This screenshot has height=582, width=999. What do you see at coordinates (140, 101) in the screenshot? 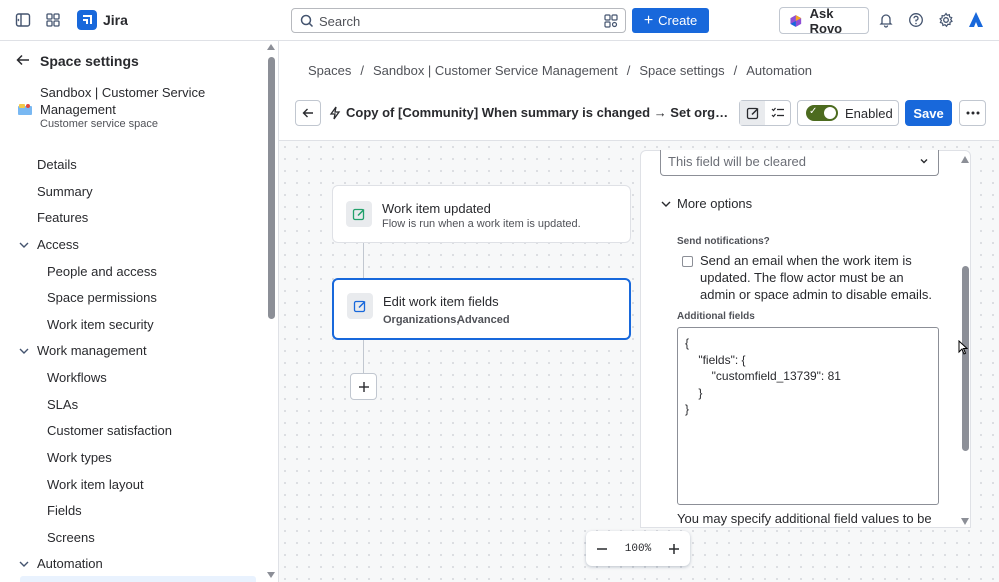
I see `space-name: Sandbox | Customer Service Management` at bounding box center [140, 101].